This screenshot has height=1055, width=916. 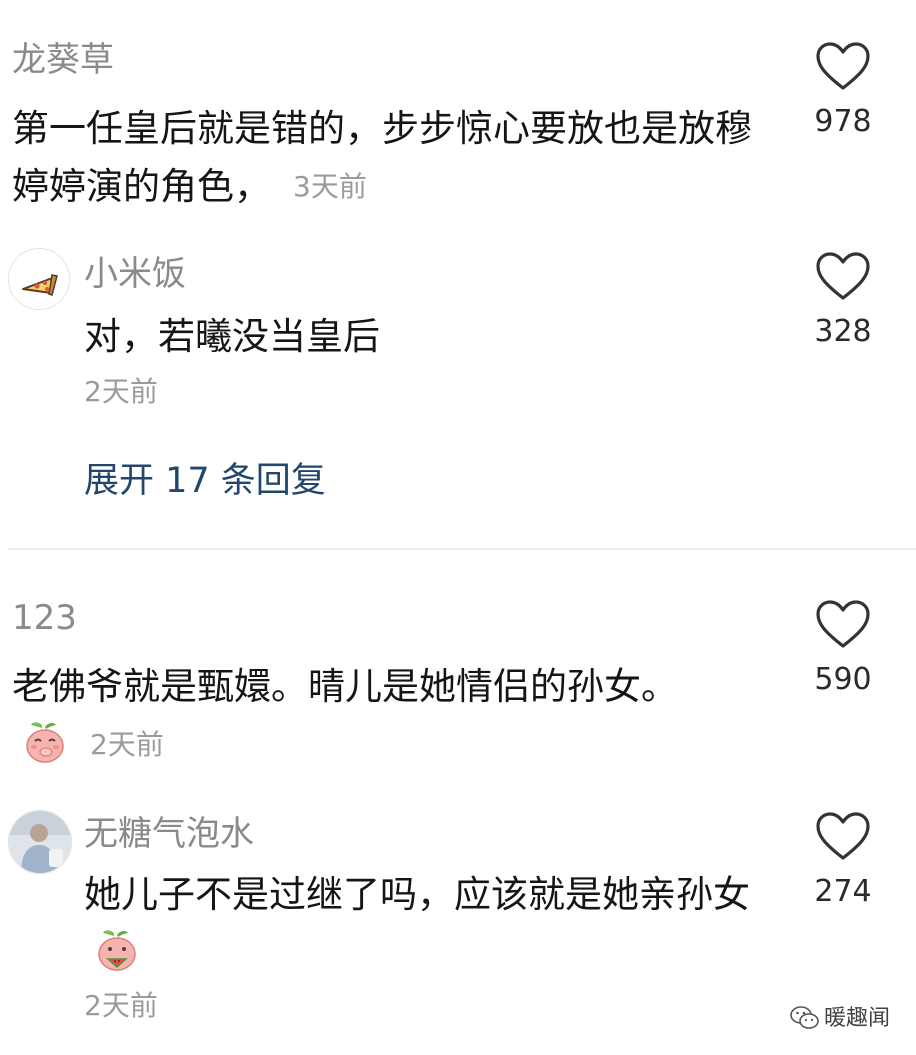 I want to click on peach-eating-watermelon-emoji, so click(x=117, y=958).